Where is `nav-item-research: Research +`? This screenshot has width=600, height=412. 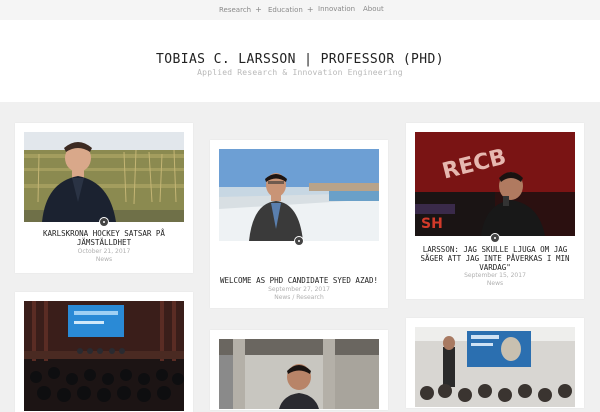
nav-item-research: Research + is located at coordinates (240, 9).